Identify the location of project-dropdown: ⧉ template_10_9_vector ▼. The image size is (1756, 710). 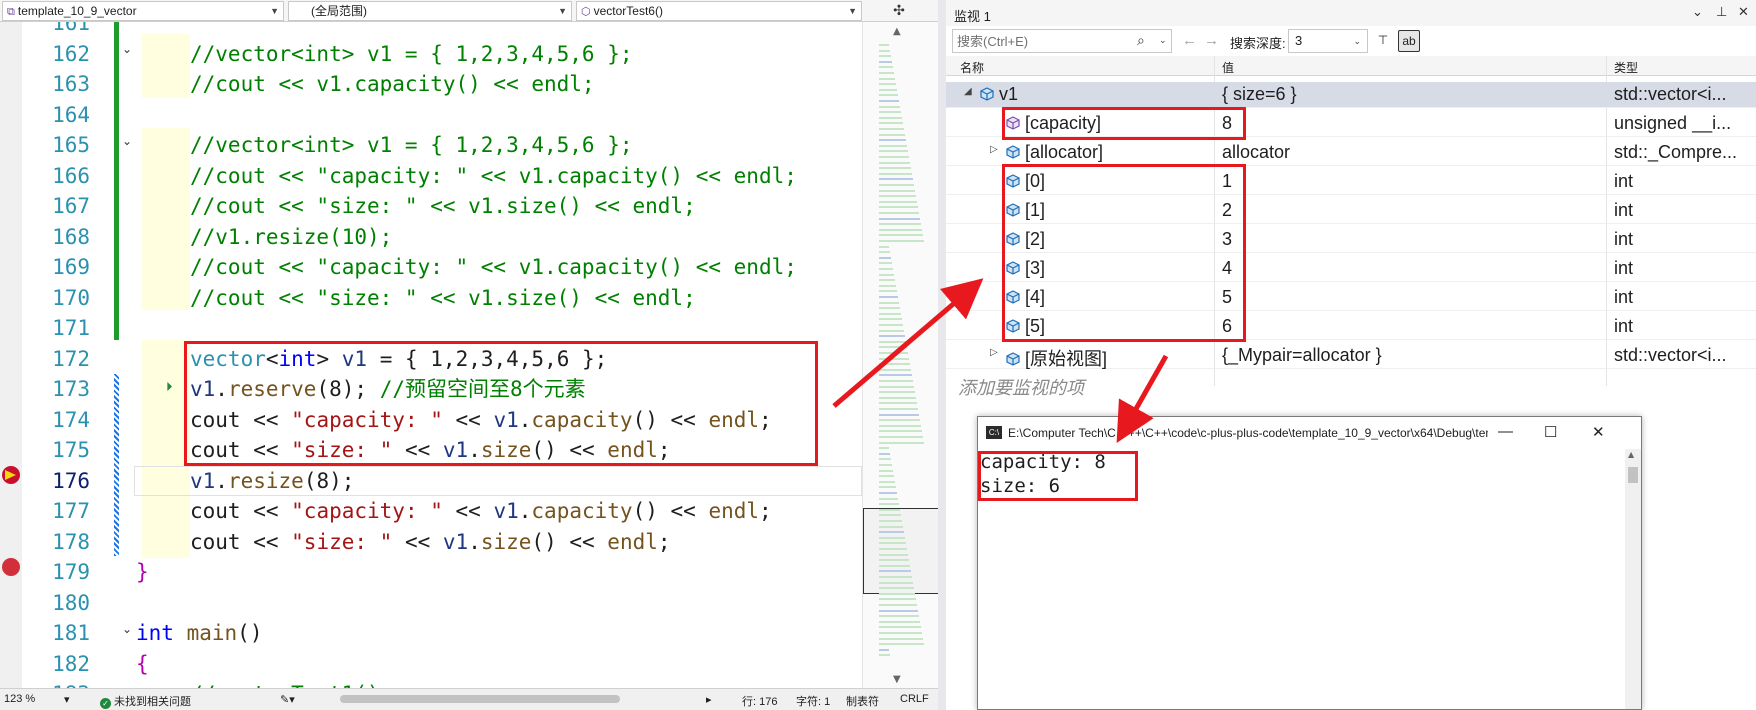
(143, 11).